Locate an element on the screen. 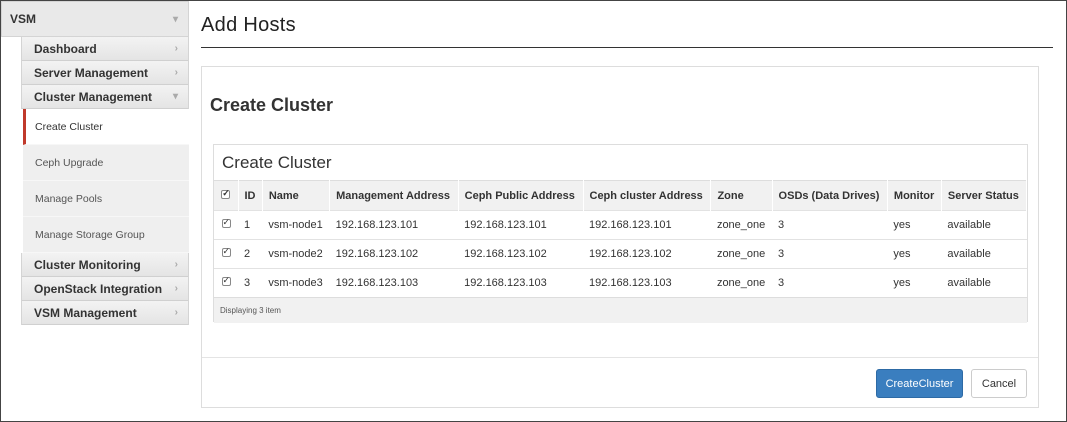  cell-id: 1 is located at coordinates (250, 225).